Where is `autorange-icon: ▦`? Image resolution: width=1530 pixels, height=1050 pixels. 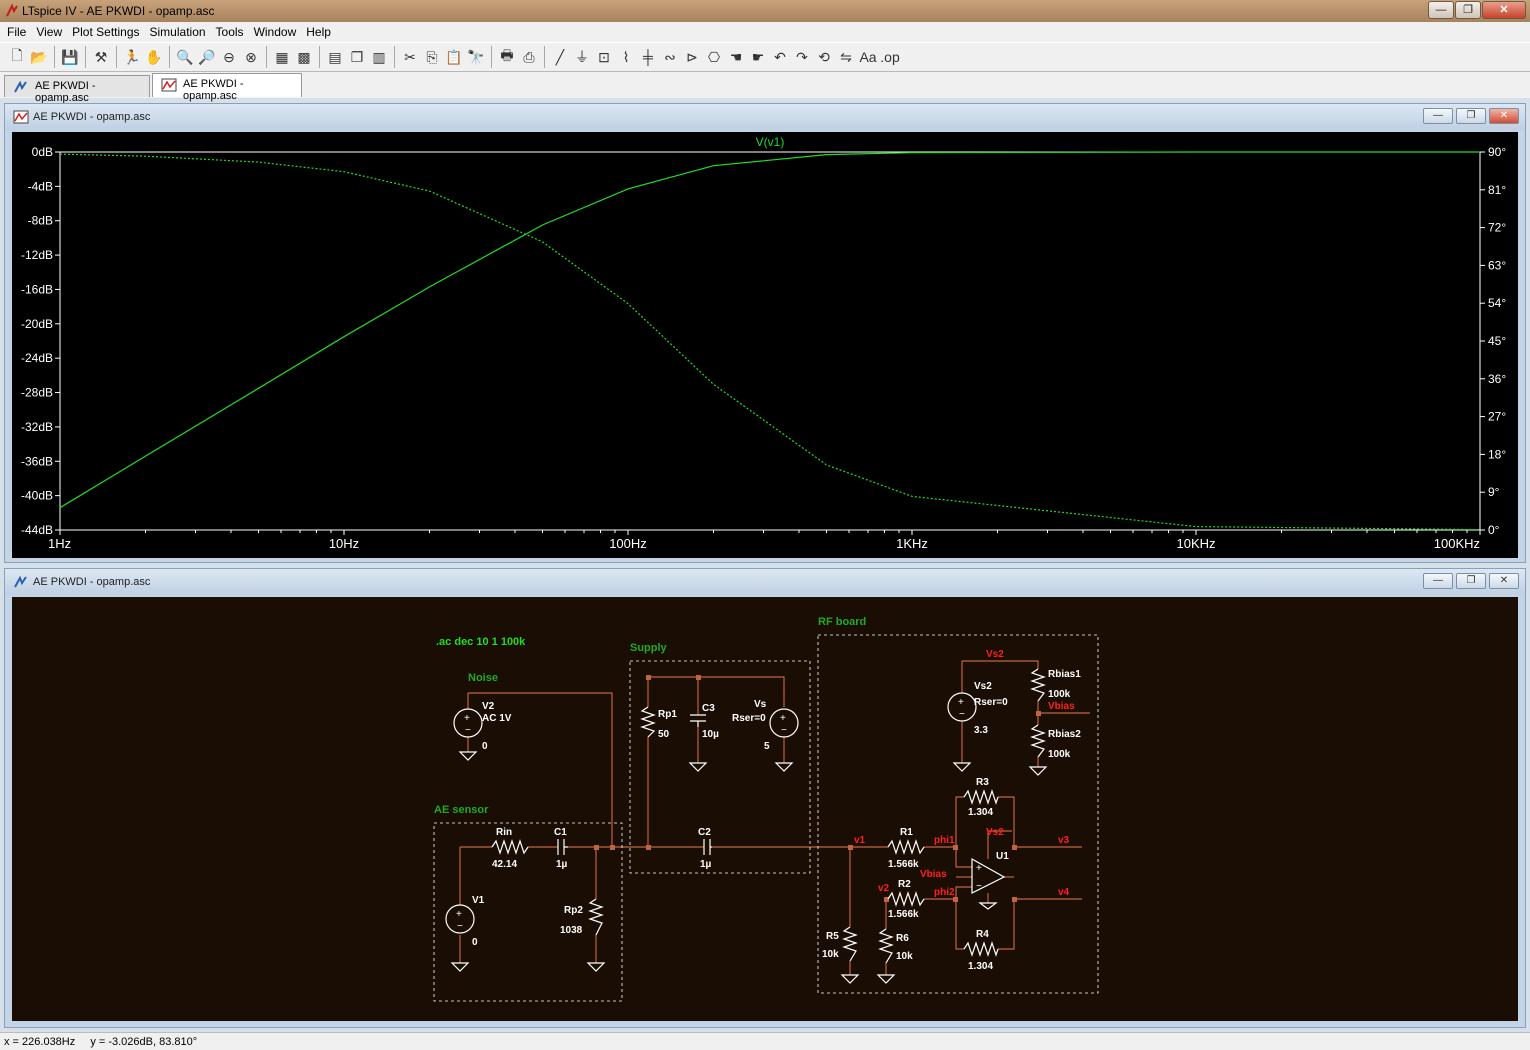
autorange-icon: ▦ is located at coordinates (282, 57).